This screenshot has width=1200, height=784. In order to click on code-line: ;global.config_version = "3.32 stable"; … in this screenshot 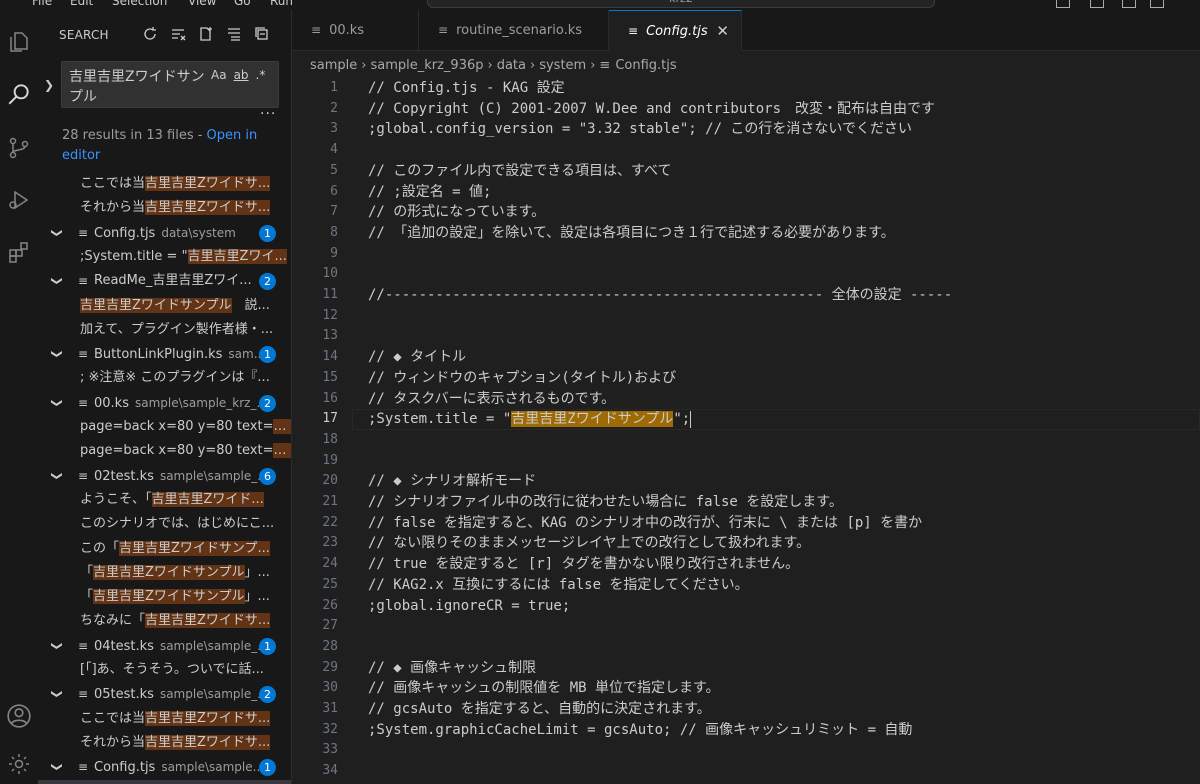, I will do `click(783, 129)`.